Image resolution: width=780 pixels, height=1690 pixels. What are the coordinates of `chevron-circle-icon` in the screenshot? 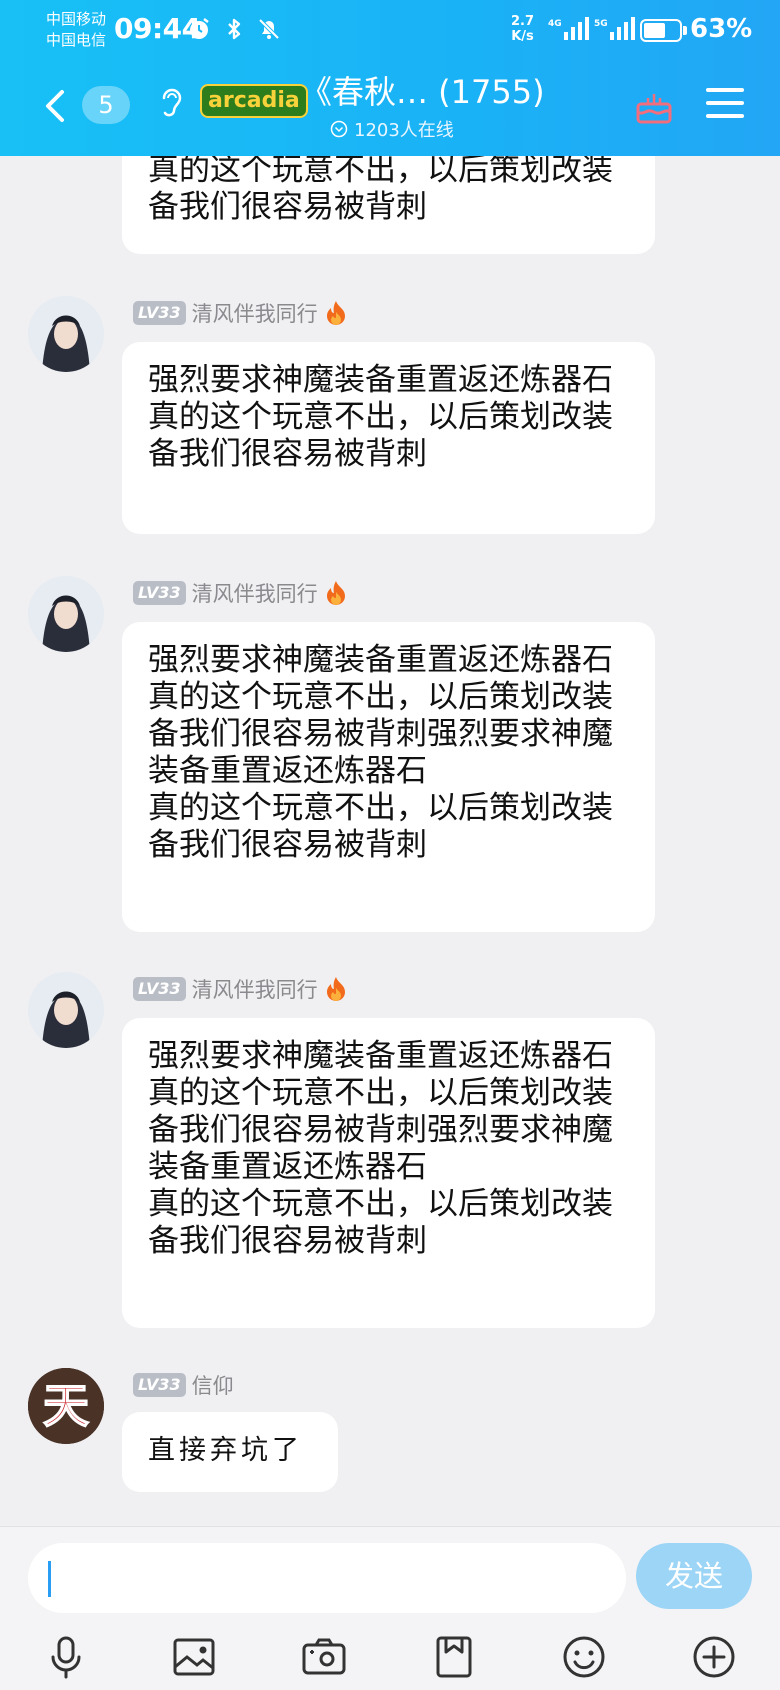 It's located at (339, 129).